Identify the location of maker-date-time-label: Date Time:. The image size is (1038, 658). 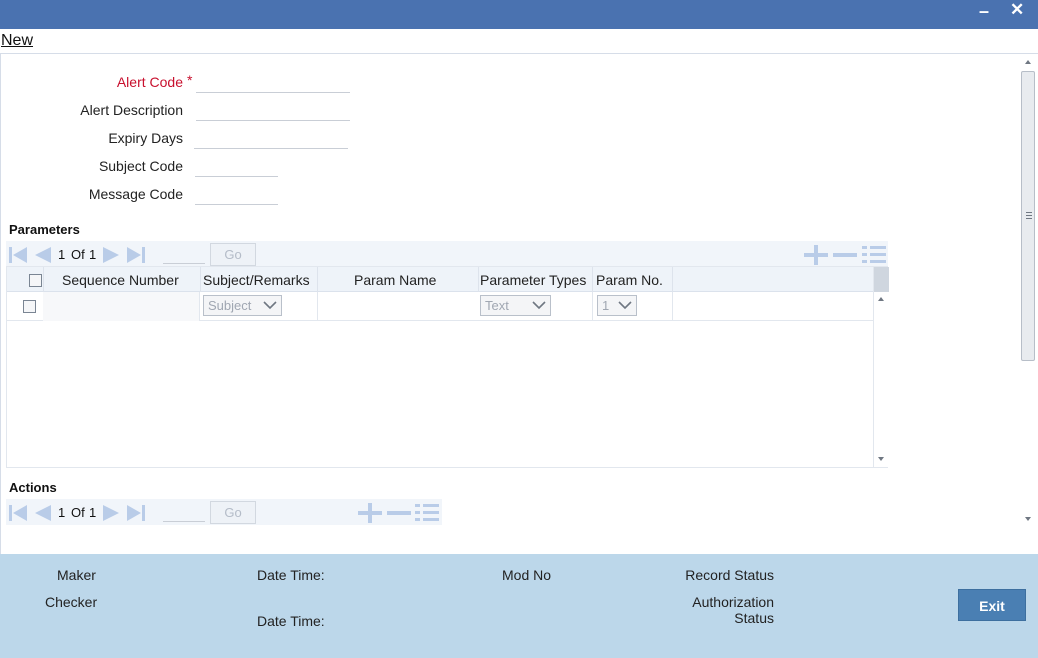
(291, 575).